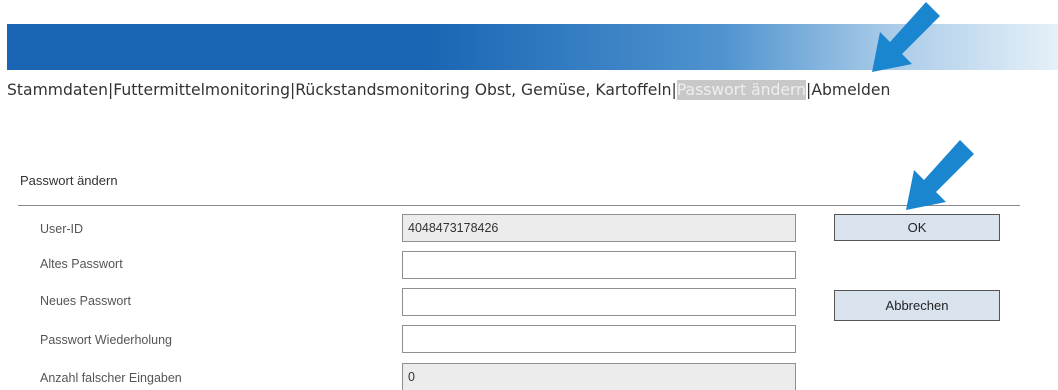  What do you see at coordinates (81, 264) in the screenshot?
I see `old-password-label: Altes Passwort` at bounding box center [81, 264].